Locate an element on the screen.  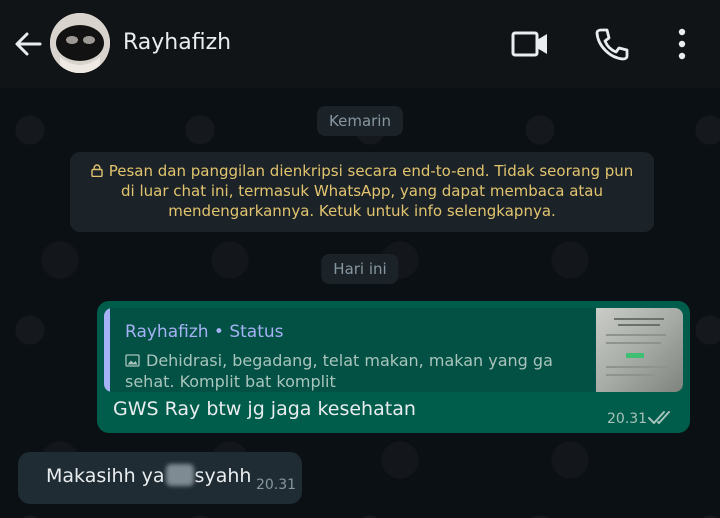
back-button is located at coordinates (28, 44).